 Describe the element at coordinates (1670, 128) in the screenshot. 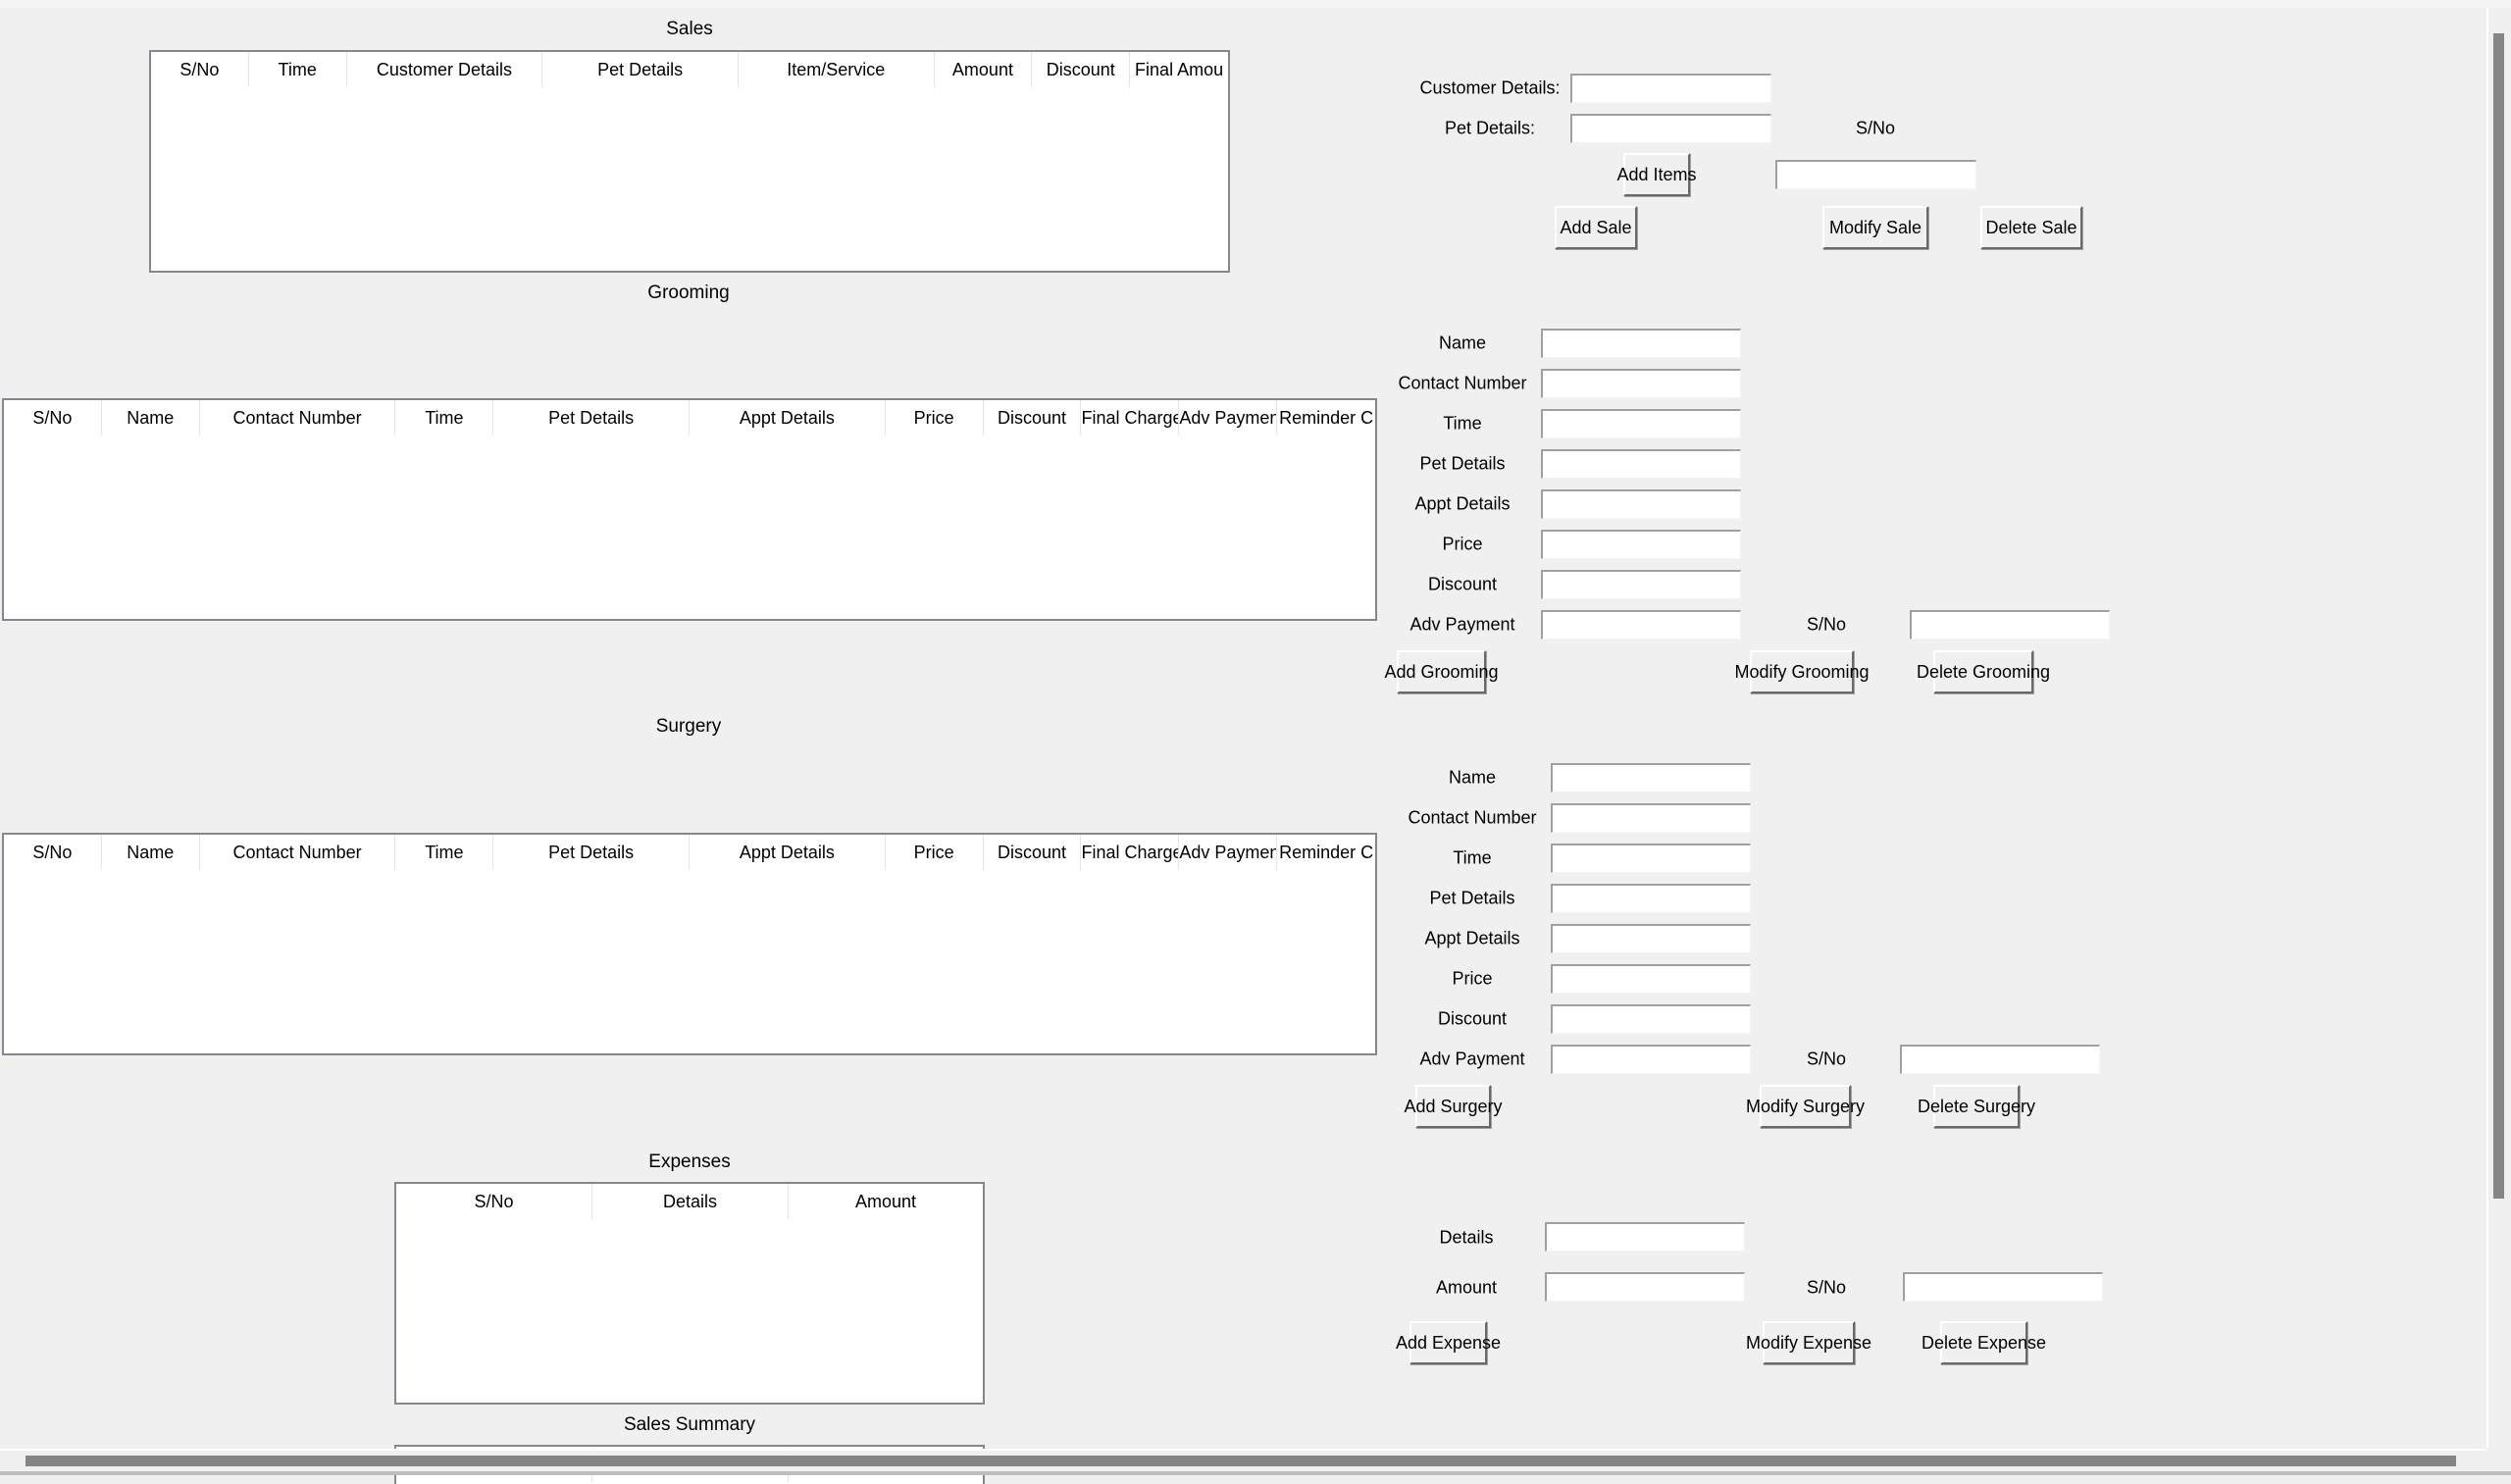

I see `sales-pet-details-input` at that location.